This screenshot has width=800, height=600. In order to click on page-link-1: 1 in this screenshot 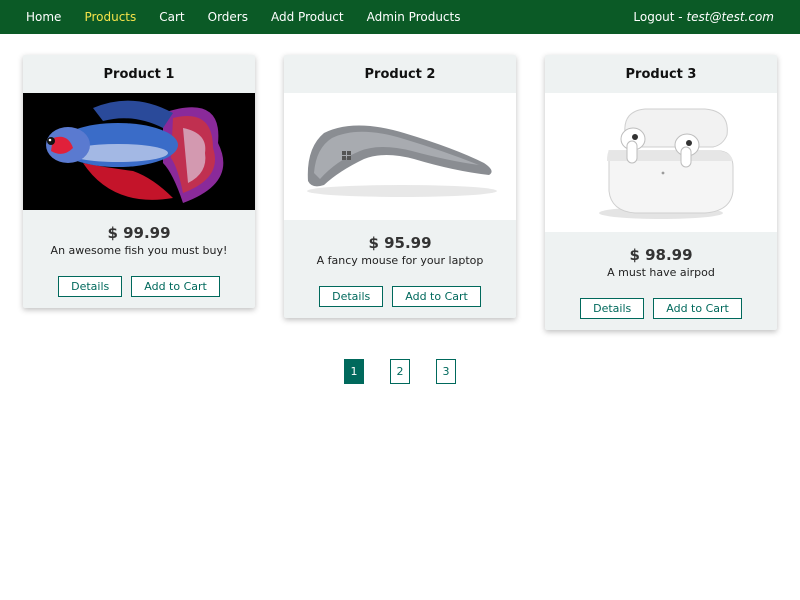, I will do `click(354, 371)`.